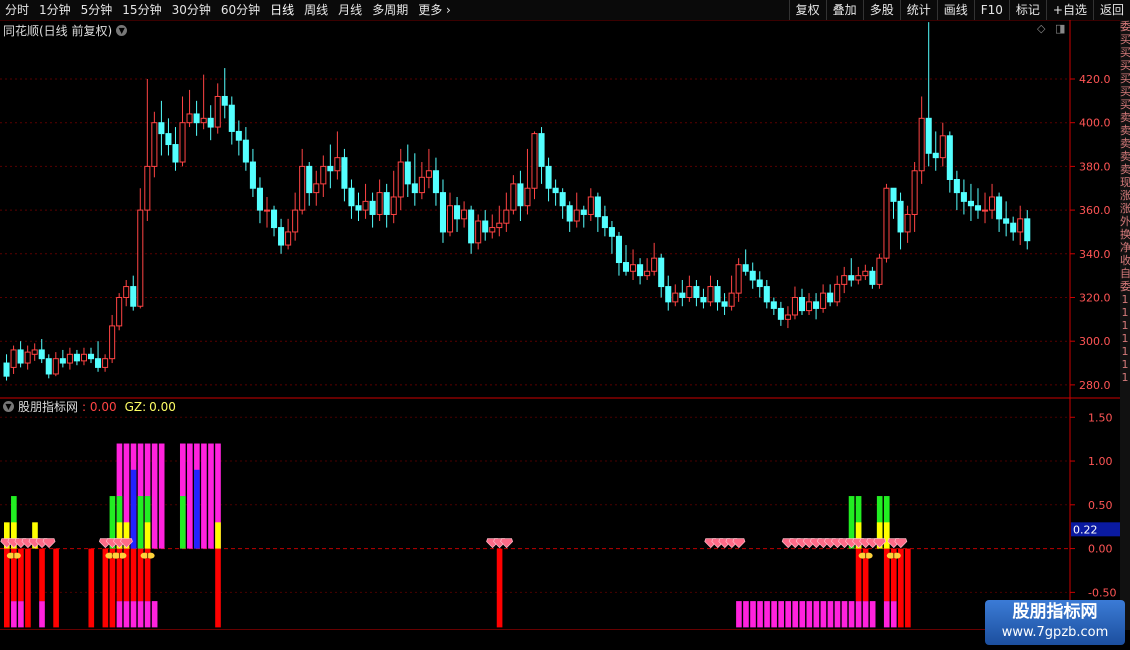  What do you see at coordinates (316, 10) in the screenshot?
I see `tab-weekly: 周线` at bounding box center [316, 10].